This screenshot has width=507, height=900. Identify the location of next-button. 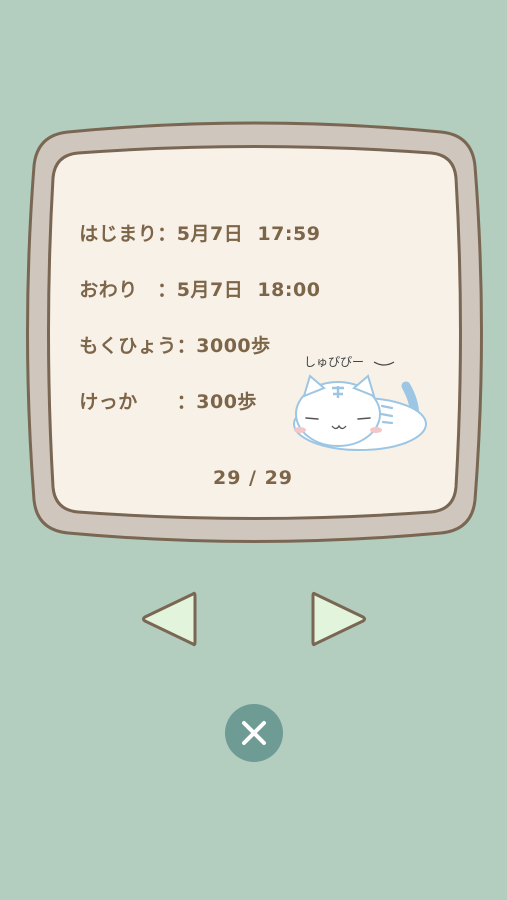
(338, 621).